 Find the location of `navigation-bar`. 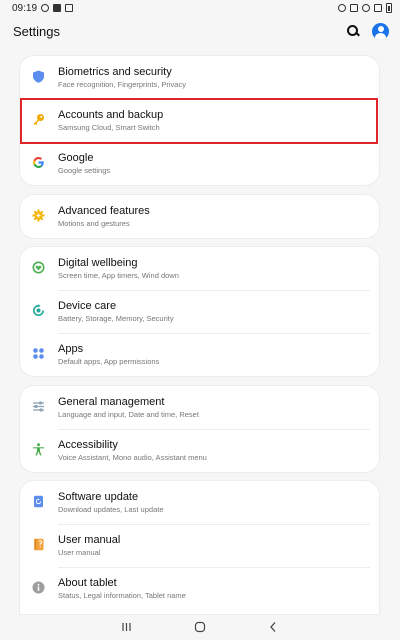

navigation-bar is located at coordinates (200, 627).